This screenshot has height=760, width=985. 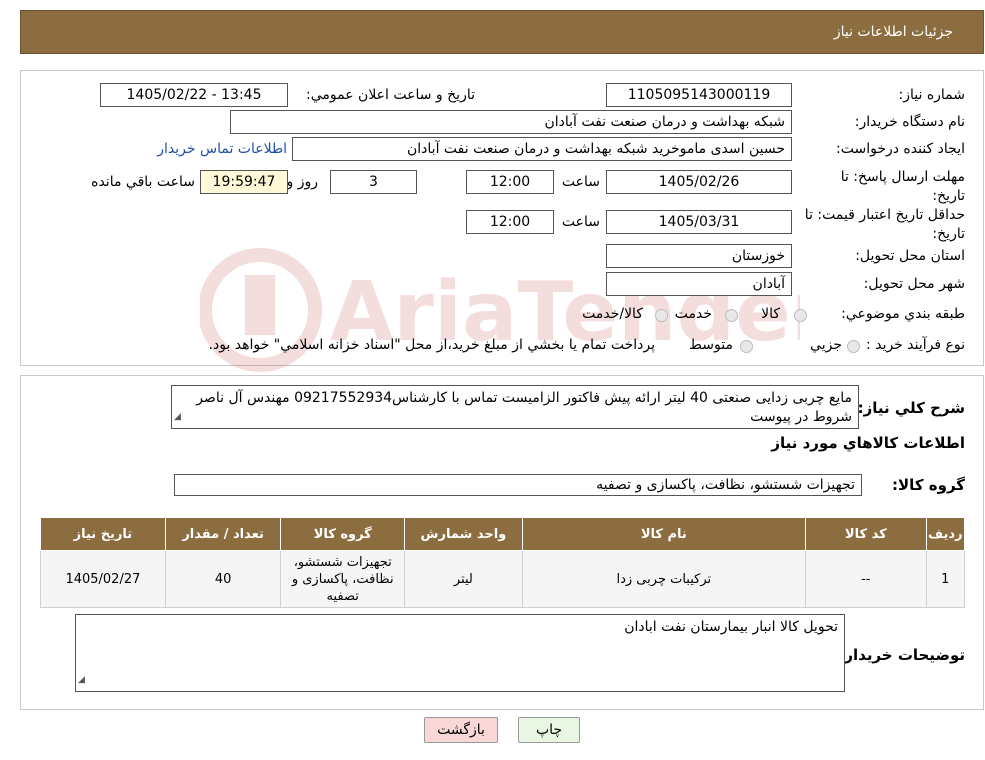 I want to click on cell-unit: لیتر, so click(x=463, y=579).